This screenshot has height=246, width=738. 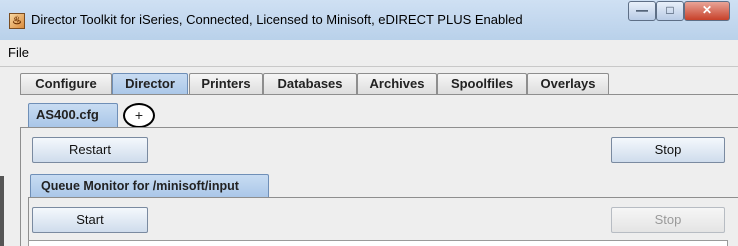 What do you see at coordinates (310, 84) in the screenshot?
I see `tab-databases: Databases` at bounding box center [310, 84].